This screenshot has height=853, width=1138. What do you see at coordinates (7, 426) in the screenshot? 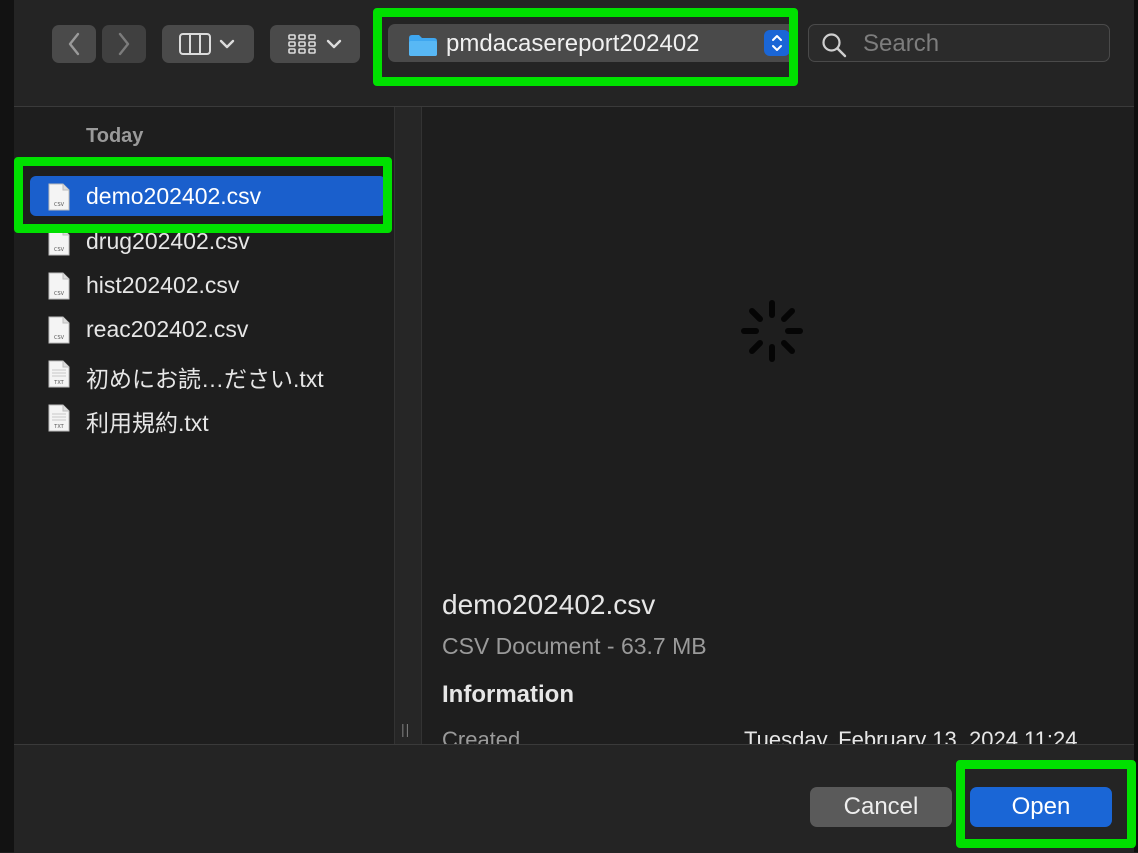
I see `window-left-edge` at bounding box center [7, 426].